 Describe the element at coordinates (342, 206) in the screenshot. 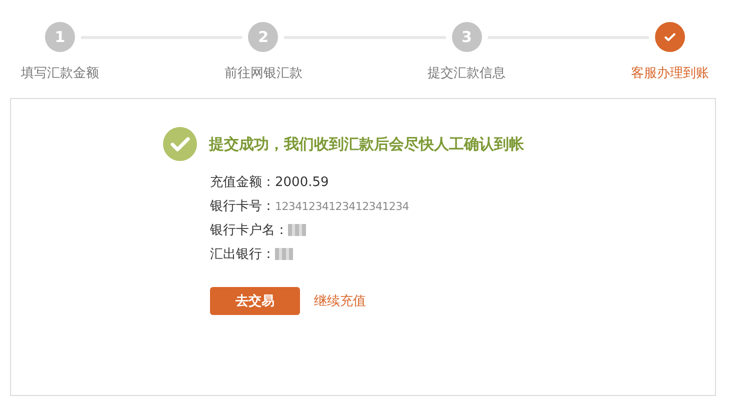

I see `field-value: 12341234123412341234` at that location.